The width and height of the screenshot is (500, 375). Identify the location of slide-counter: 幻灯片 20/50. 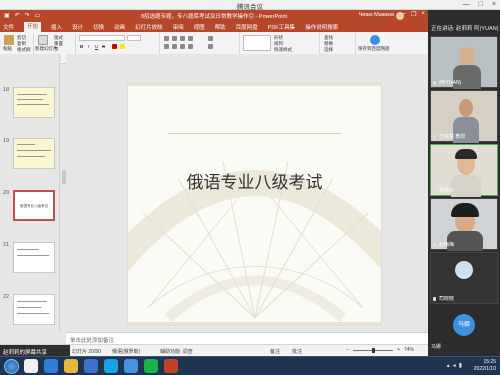
(86, 352).